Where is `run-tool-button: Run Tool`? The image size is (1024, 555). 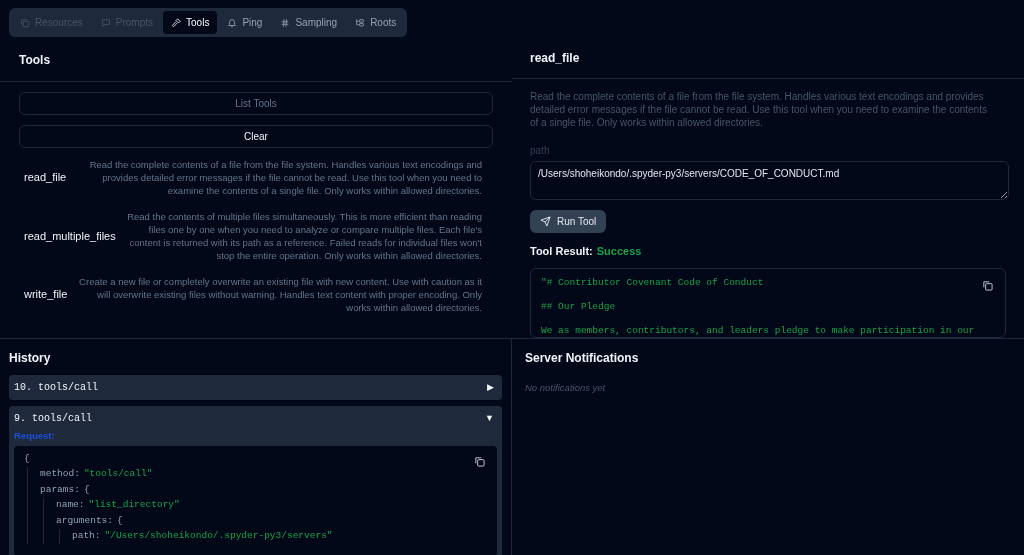
run-tool-button: Run Tool is located at coordinates (568, 221).